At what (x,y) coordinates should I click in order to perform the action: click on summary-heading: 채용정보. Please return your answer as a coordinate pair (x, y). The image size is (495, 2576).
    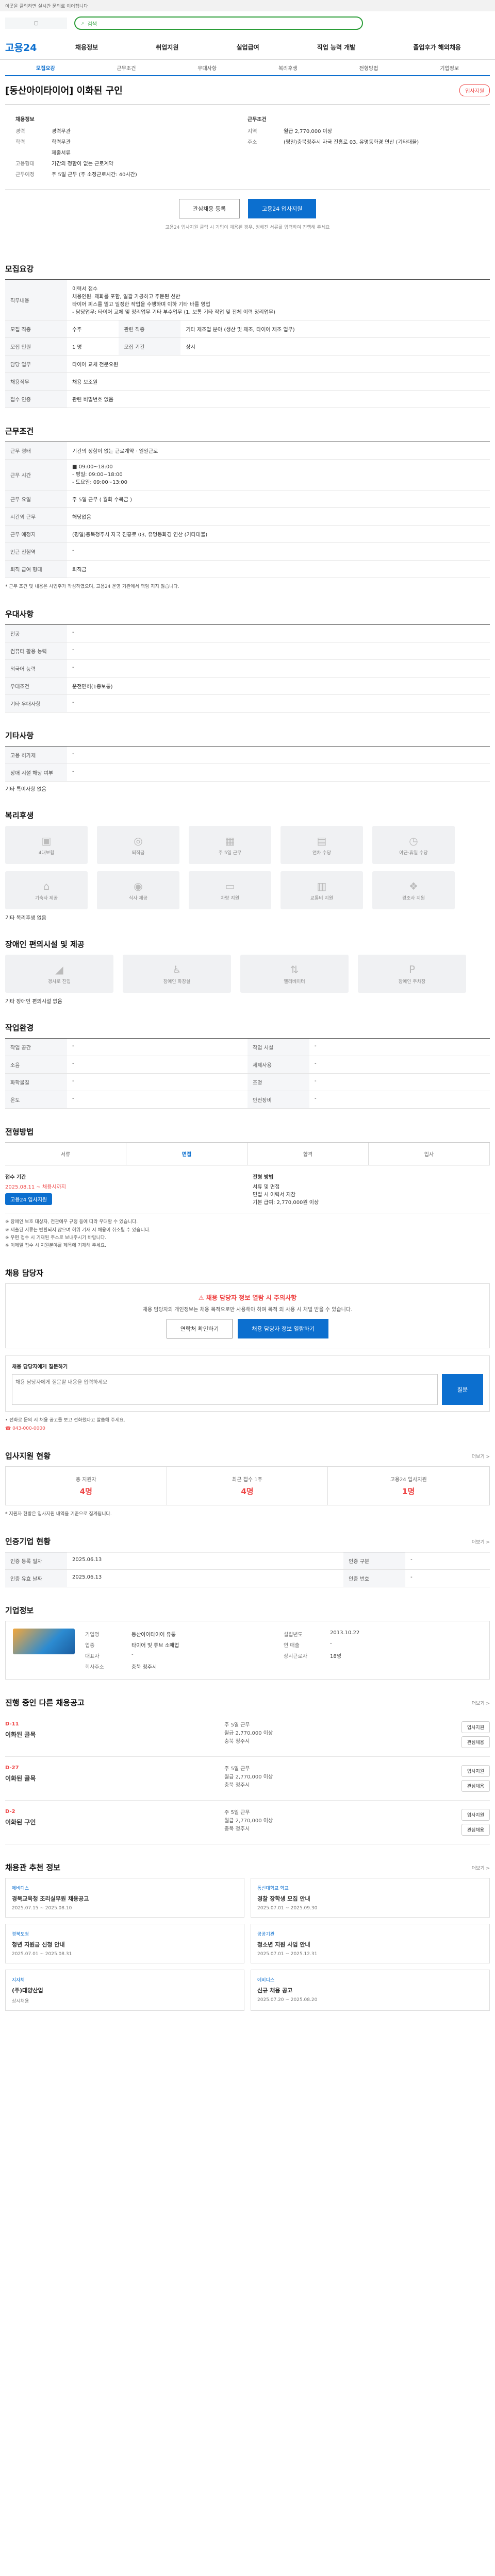
    Looking at the image, I should click on (25, 120).